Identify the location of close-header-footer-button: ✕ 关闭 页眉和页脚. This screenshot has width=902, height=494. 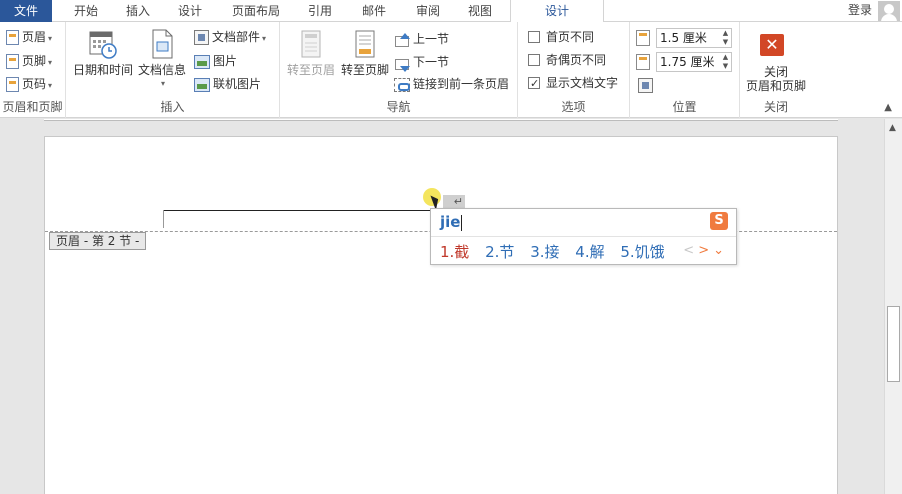
(776, 59).